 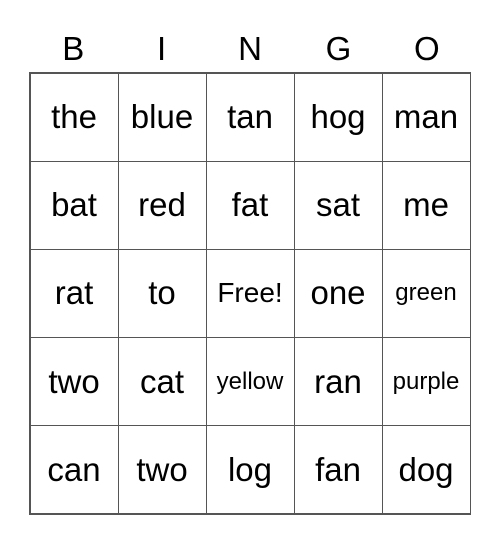 I want to click on bingo-cell: ran, so click(x=338, y=382).